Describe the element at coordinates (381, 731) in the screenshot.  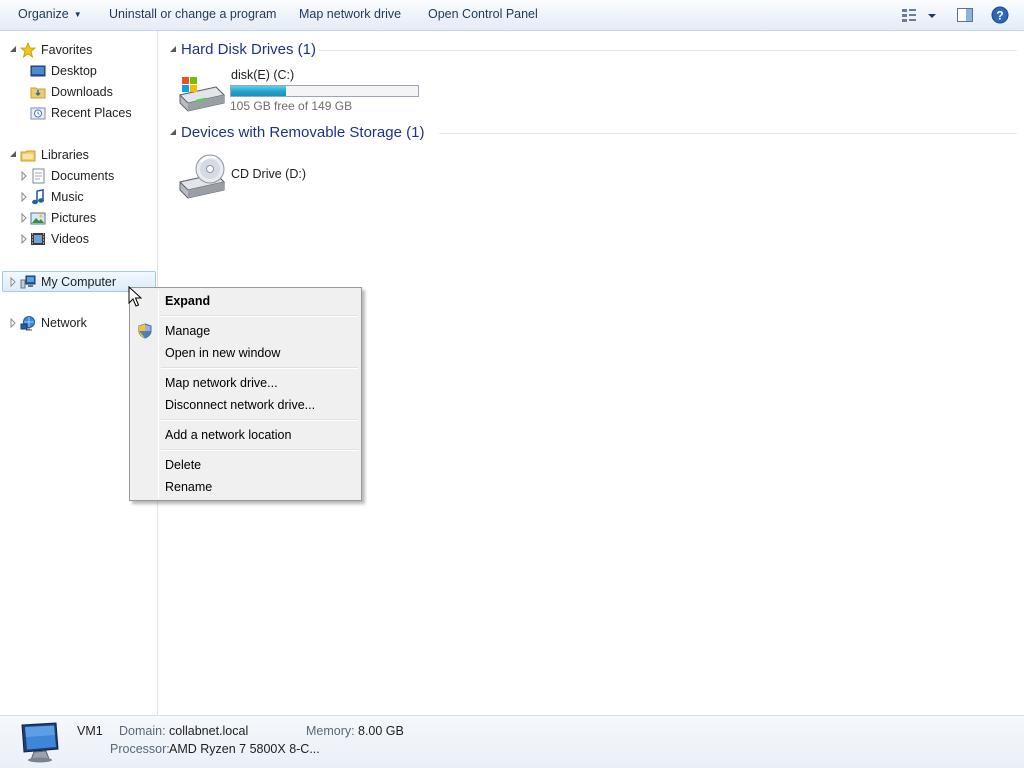
I see `memory-value: 8.00 GB` at that location.